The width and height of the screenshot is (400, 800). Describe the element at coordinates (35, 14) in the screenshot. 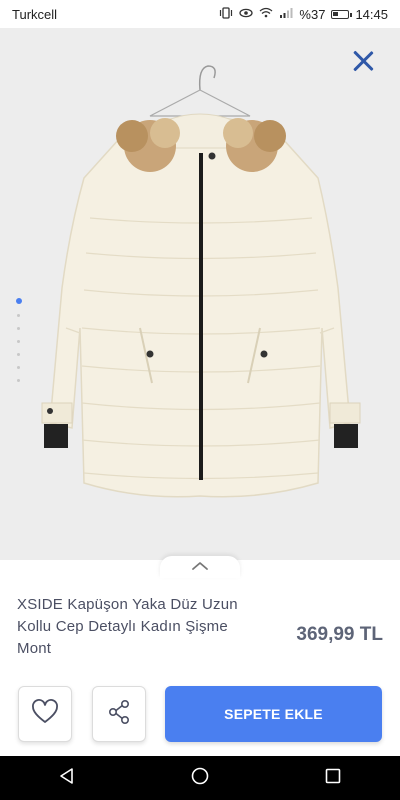

I see `carrier-name: Turkcell` at that location.